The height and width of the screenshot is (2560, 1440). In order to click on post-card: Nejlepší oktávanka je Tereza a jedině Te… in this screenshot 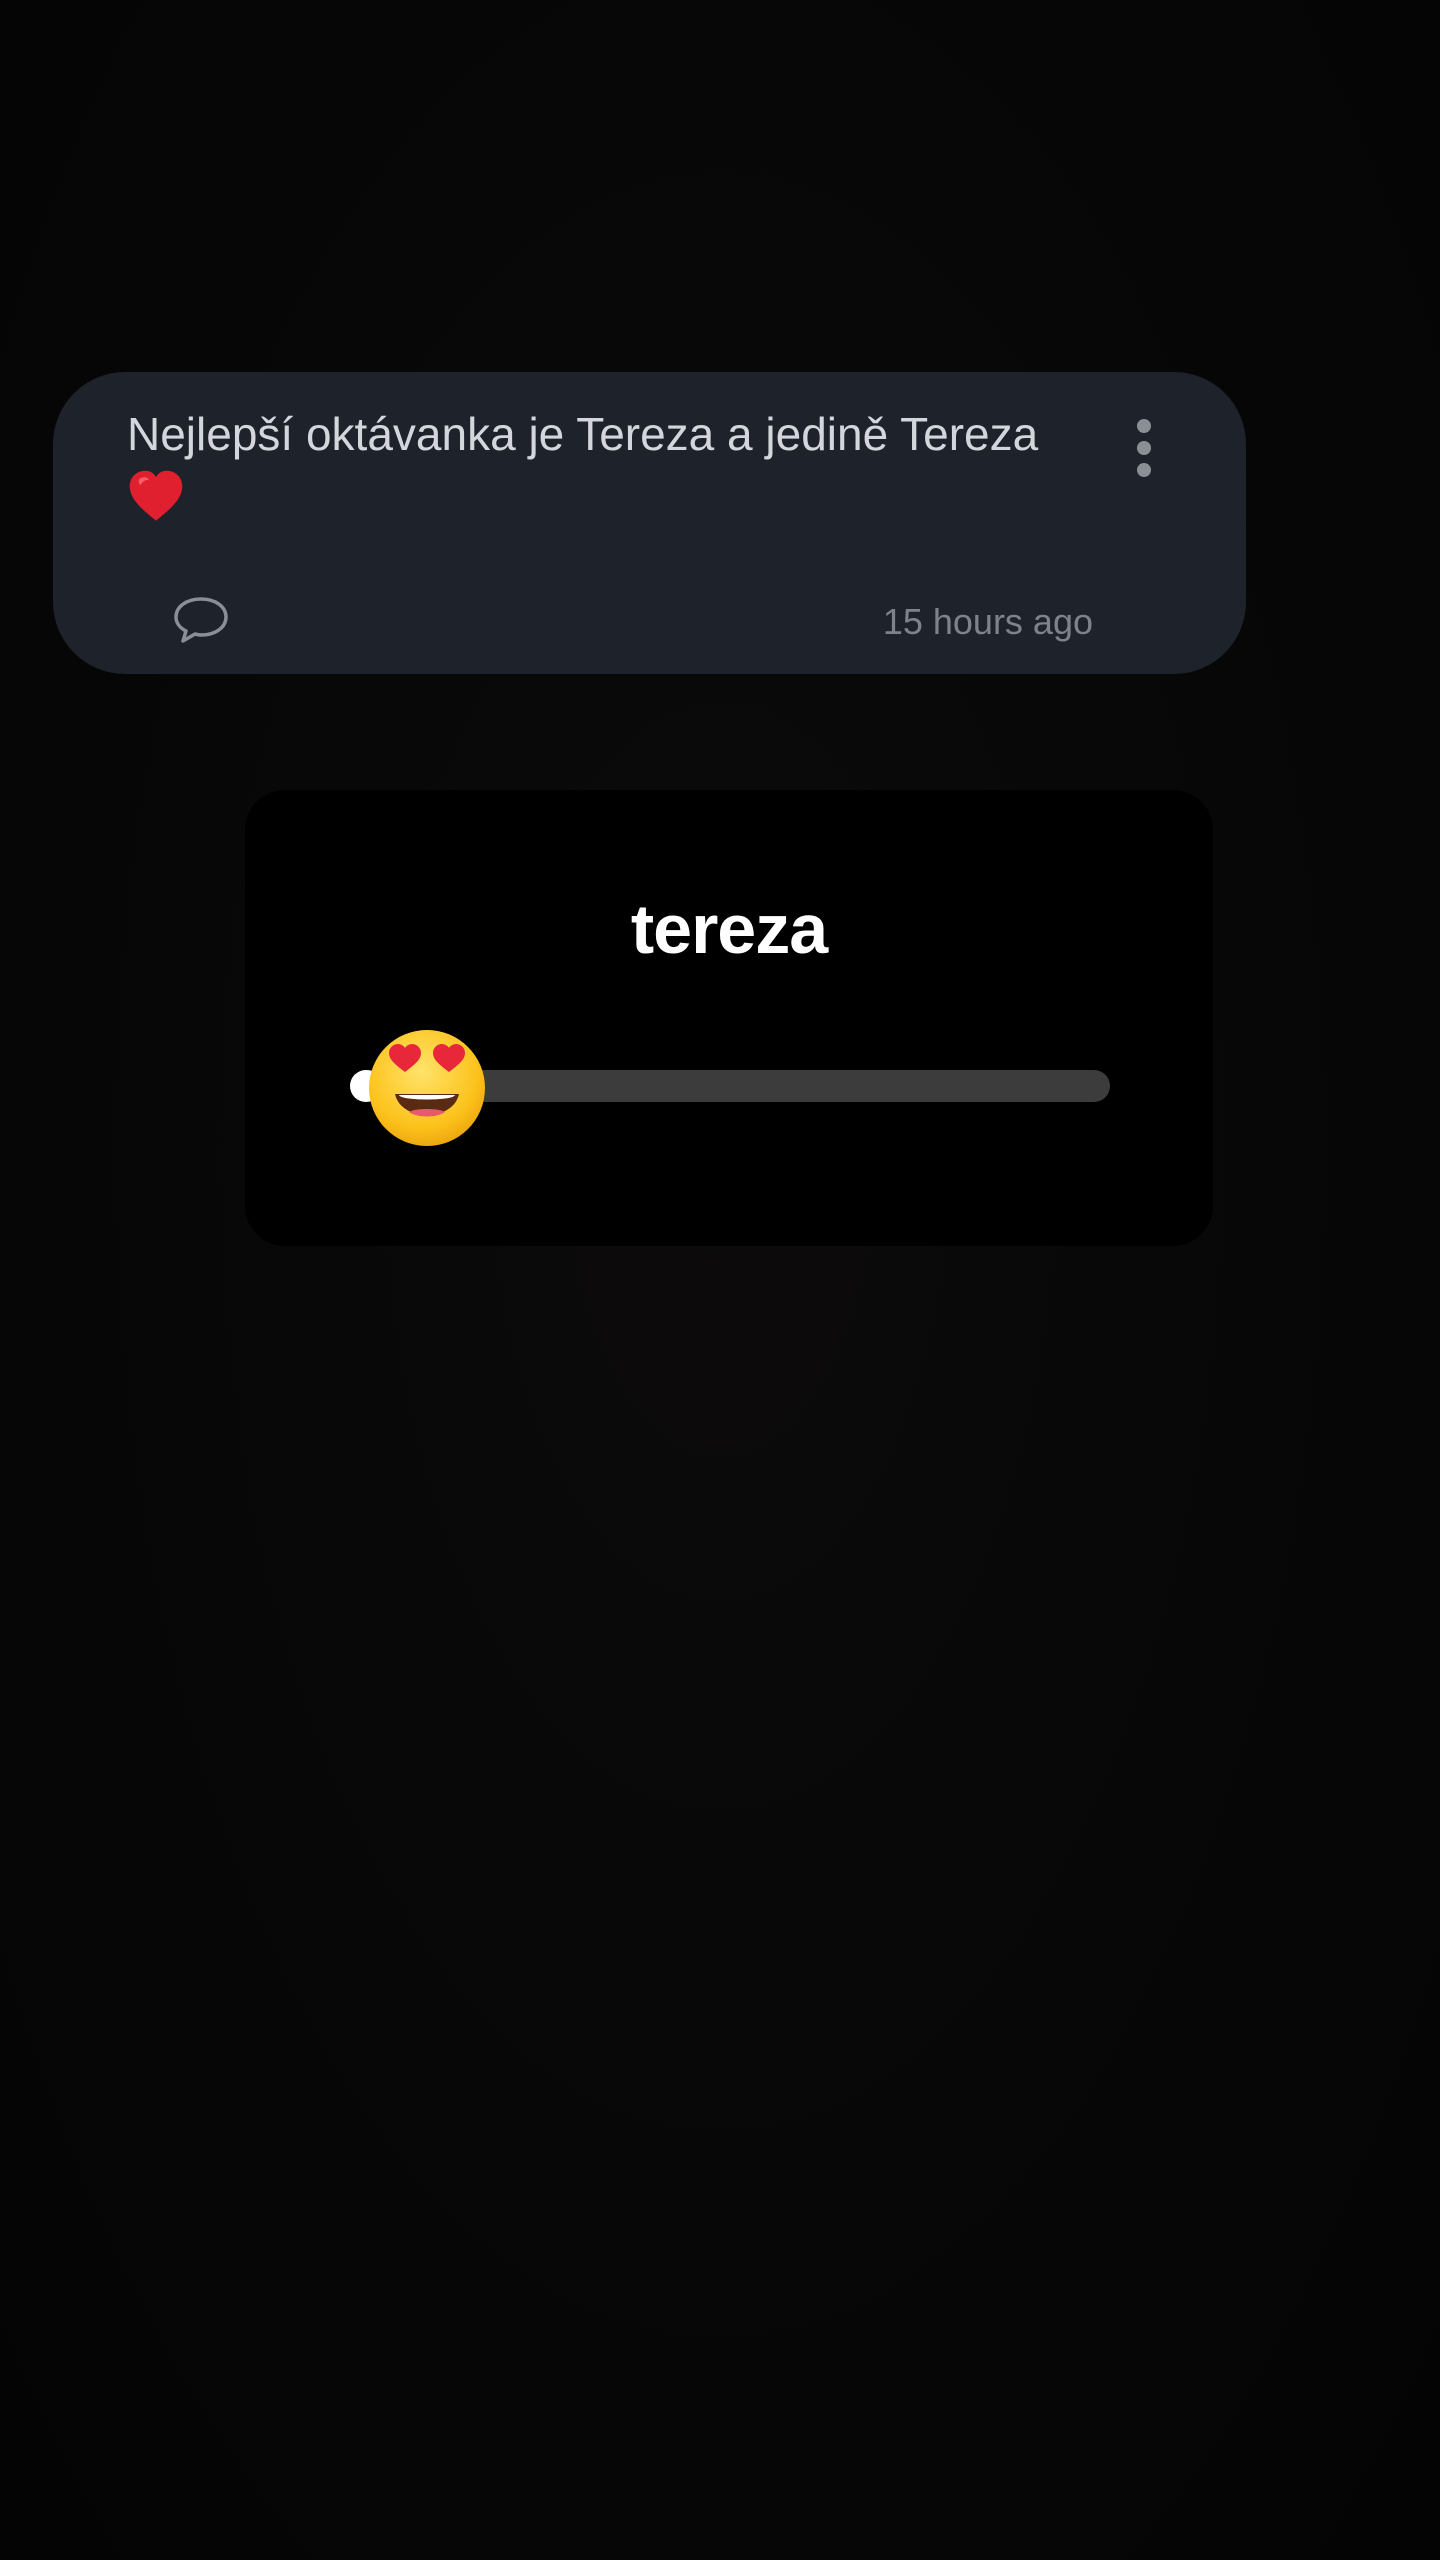, I will do `click(649, 523)`.